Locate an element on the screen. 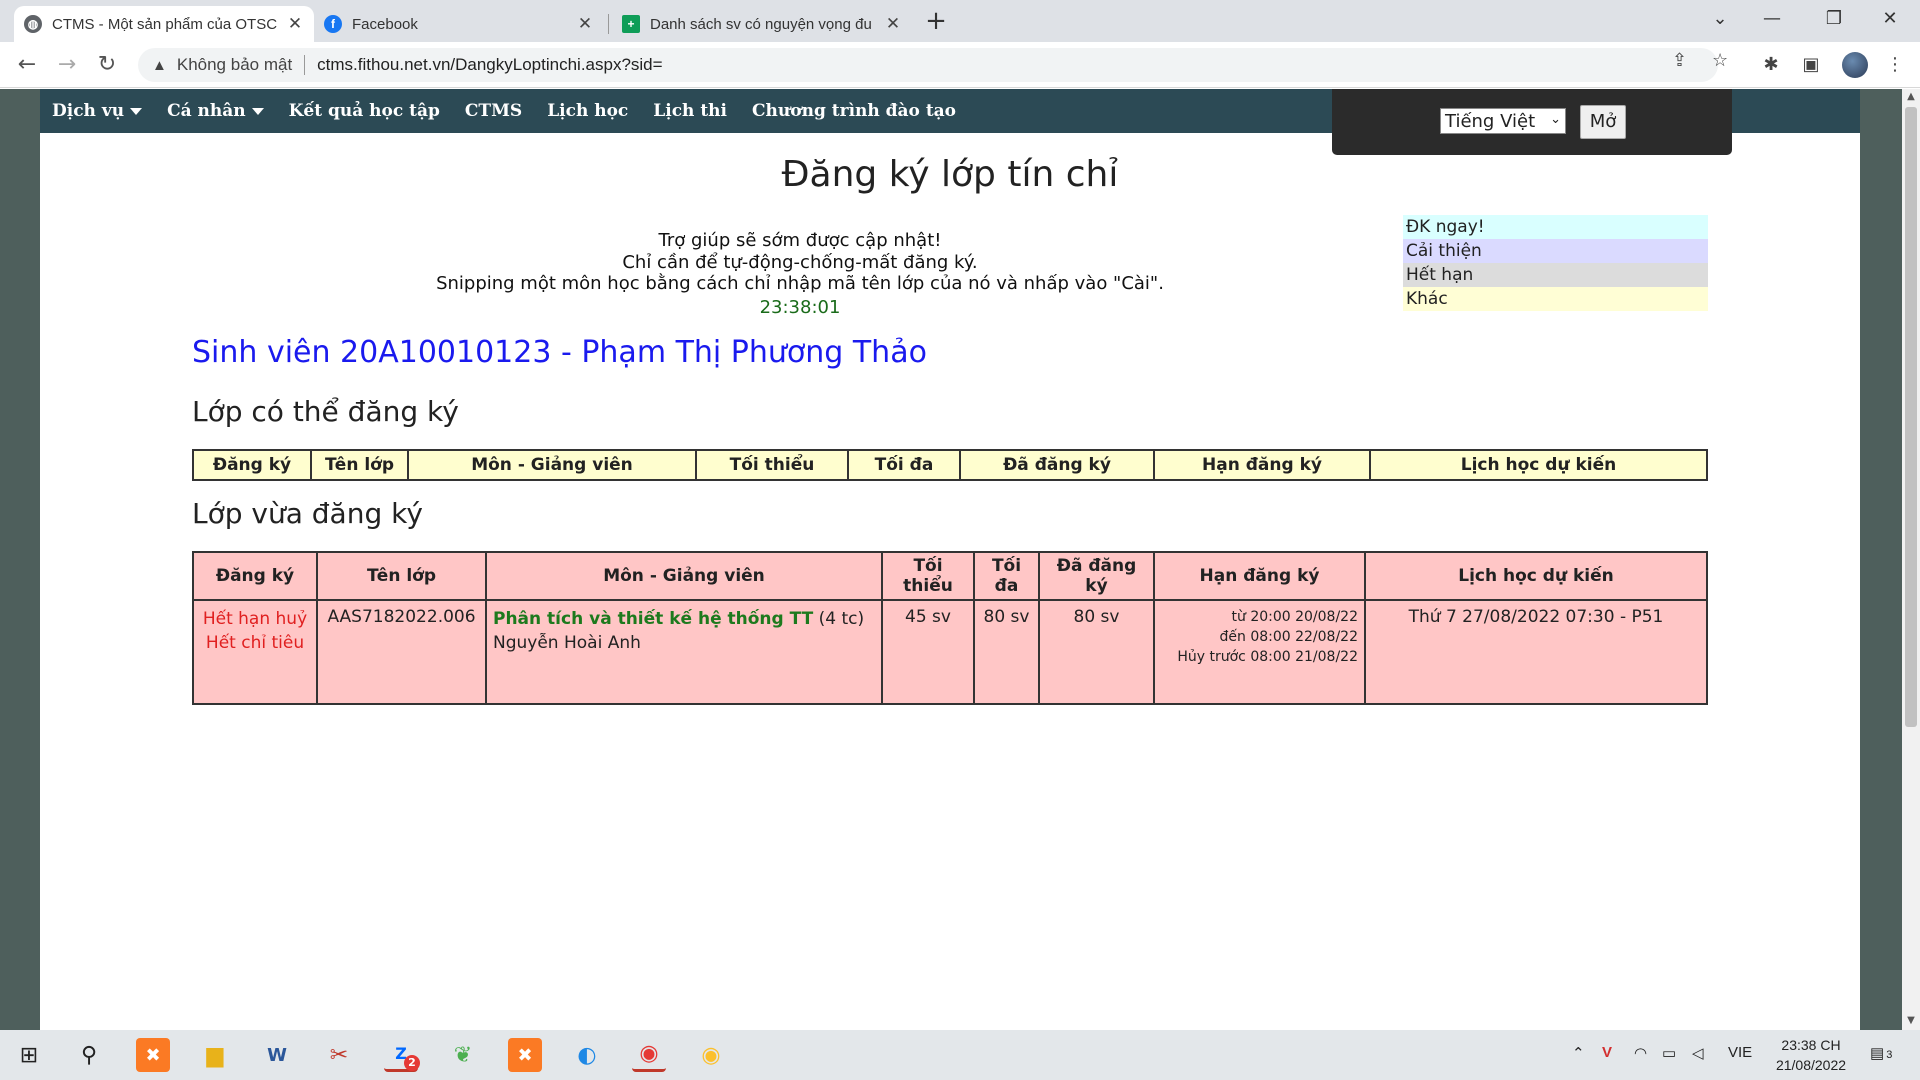  file-explorer-icon: ▆ is located at coordinates (215, 1055).